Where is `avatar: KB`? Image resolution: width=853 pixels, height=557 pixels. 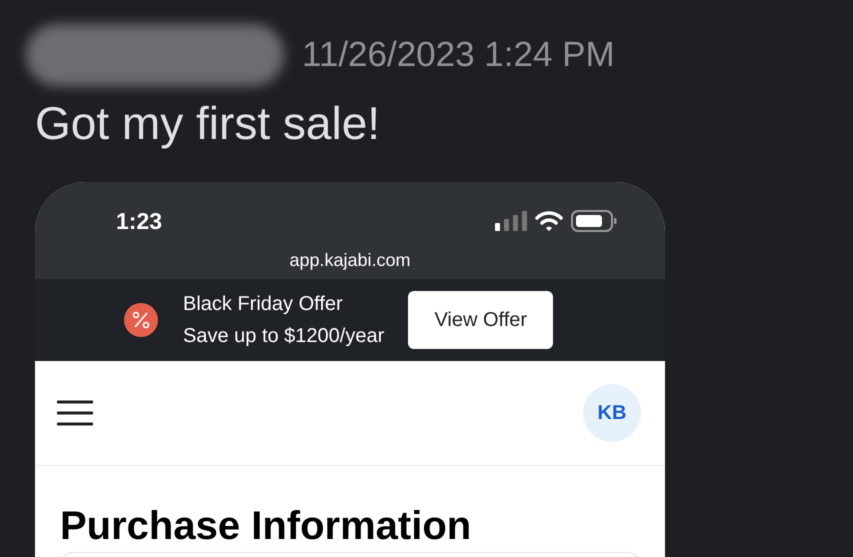 avatar: KB is located at coordinates (612, 413).